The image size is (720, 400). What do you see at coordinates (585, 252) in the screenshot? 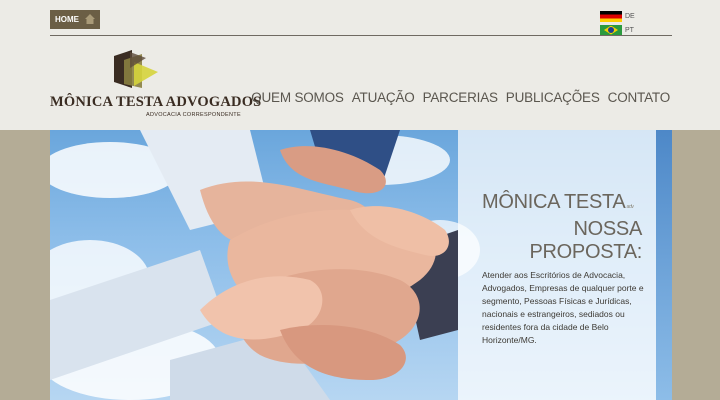
I see `heading-line-2: PROPOSTA:` at bounding box center [585, 252].